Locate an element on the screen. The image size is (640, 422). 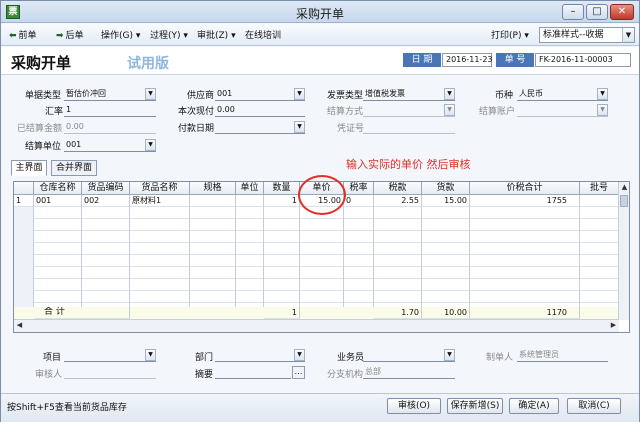
settle-account-select: ▼ is located at coordinates (562, 110).